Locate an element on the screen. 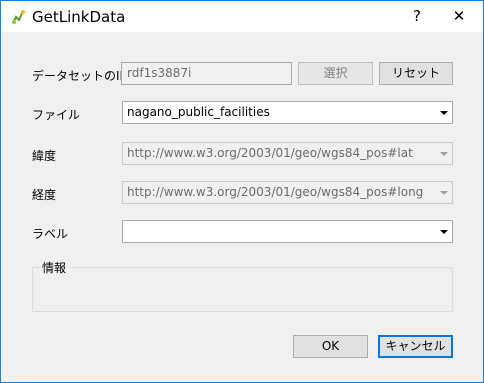  longitude-dropdown-button is located at coordinates (443, 192).